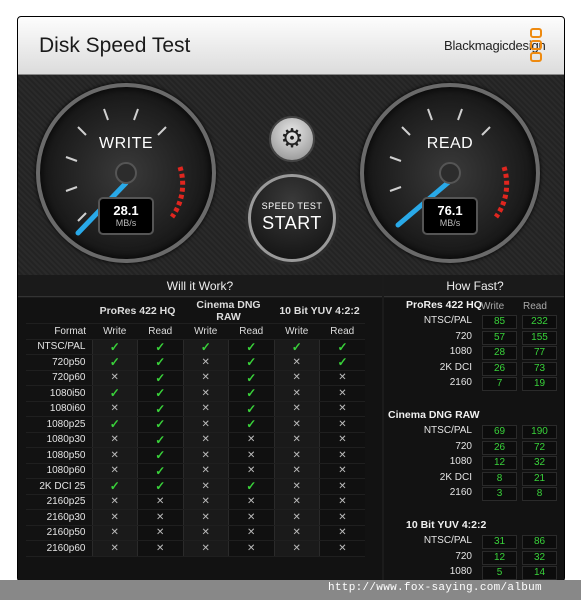 The image size is (581, 600). What do you see at coordinates (195, 471) in the screenshot?
I see `table-row: 1080p60 ✕ ✓ ✕ ✕ ✕ ✕` at bounding box center [195, 471].